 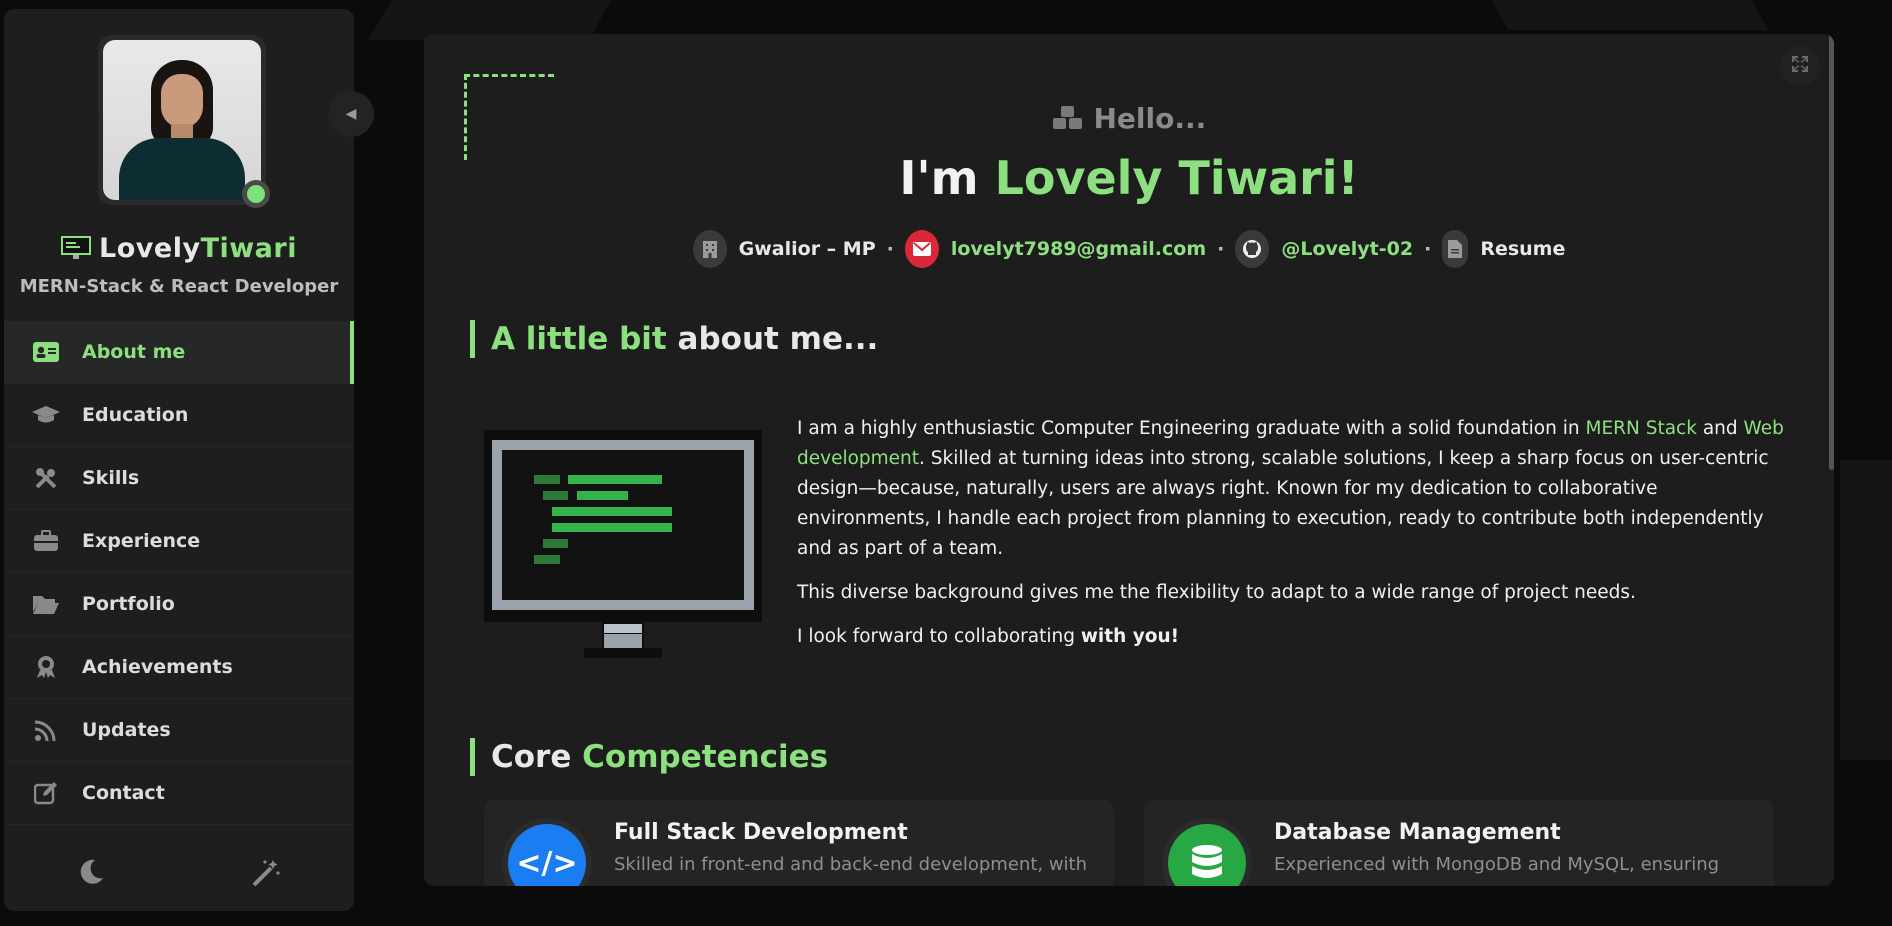 What do you see at coordinates (649, 757) in the screenshot?
I see `competencies-section-title: Core Competencies` at bounding box center [649, 757].